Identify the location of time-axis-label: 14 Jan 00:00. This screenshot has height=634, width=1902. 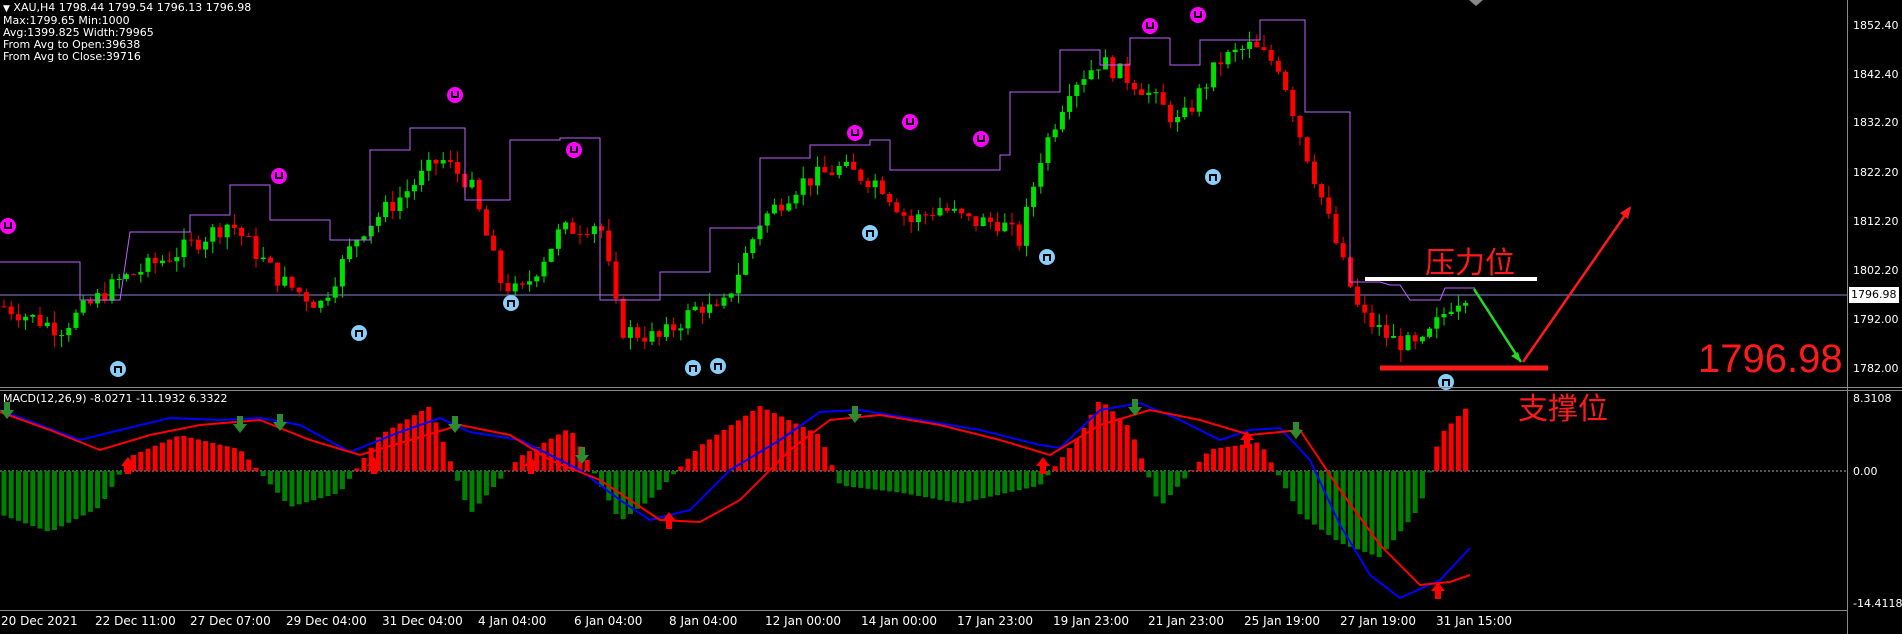
(899, 621).